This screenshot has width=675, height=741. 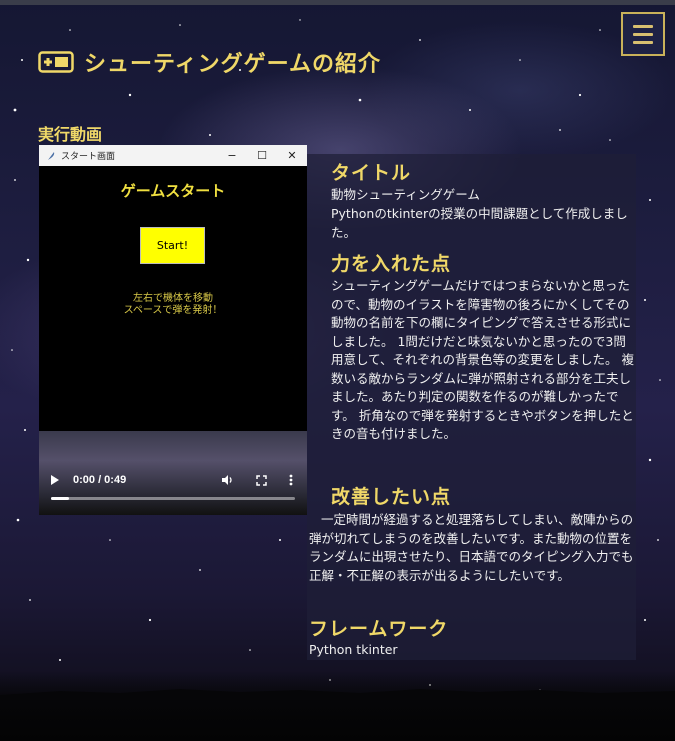 I want to click on section-heading-framework: フレームワーク, so click(x=379, y=629).